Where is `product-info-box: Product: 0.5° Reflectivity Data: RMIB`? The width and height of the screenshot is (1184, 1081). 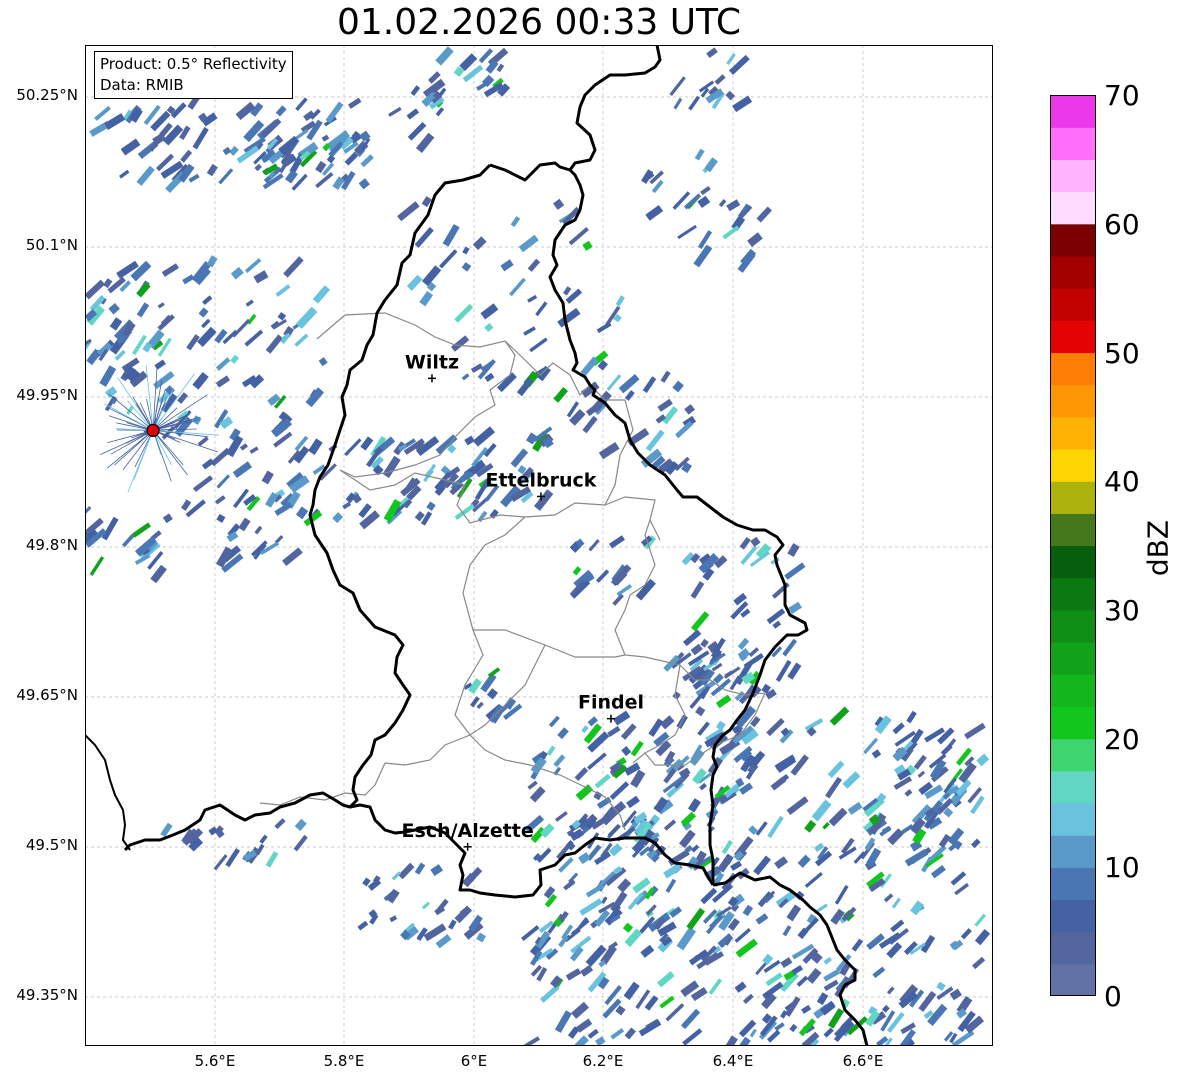
product-info-box: Product: 0.5° Reflectivity Data: RMIB is located at coordinates (193, 75).